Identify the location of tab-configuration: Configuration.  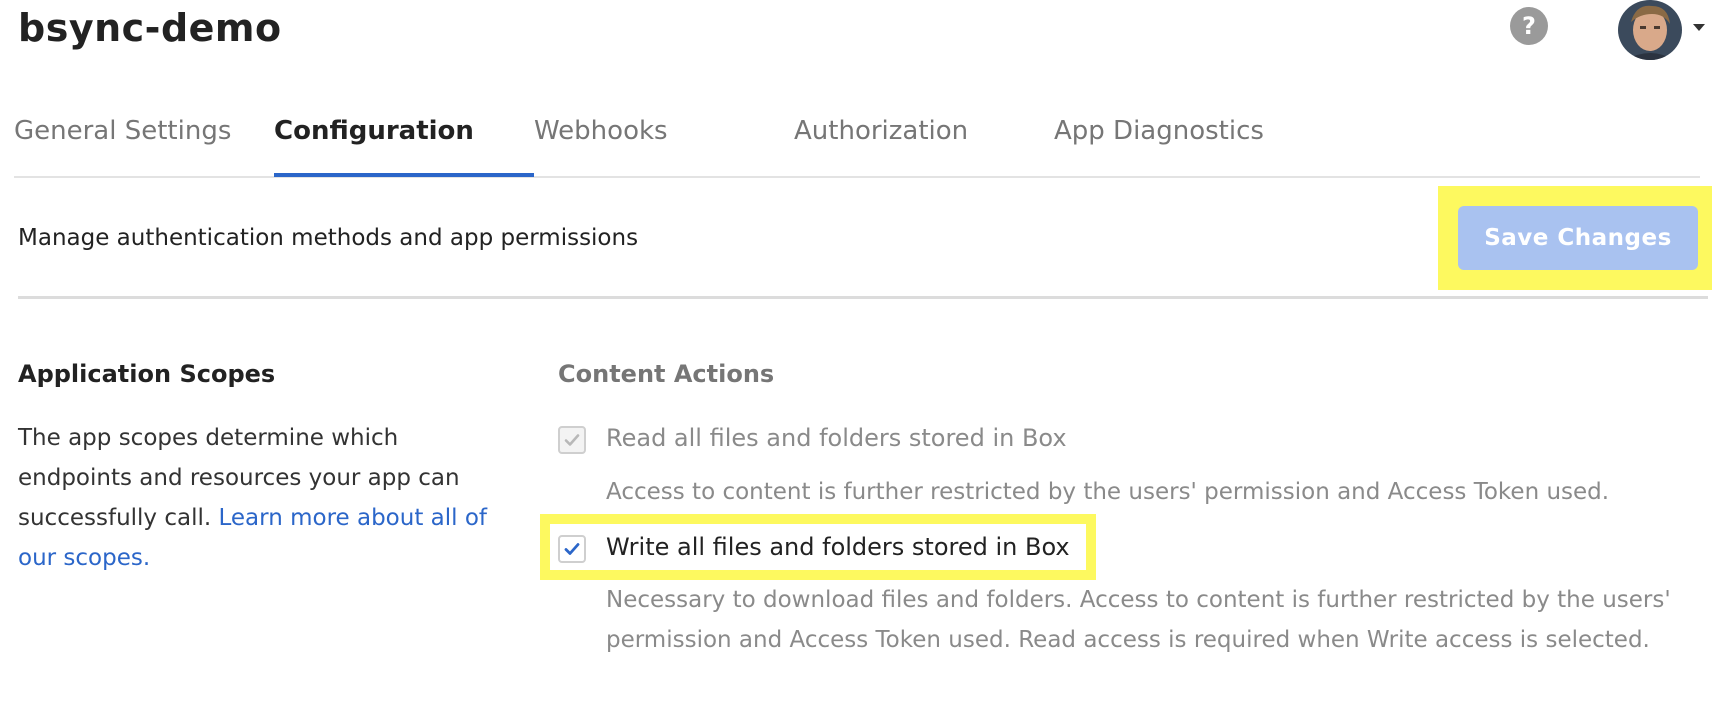
(374, 131).